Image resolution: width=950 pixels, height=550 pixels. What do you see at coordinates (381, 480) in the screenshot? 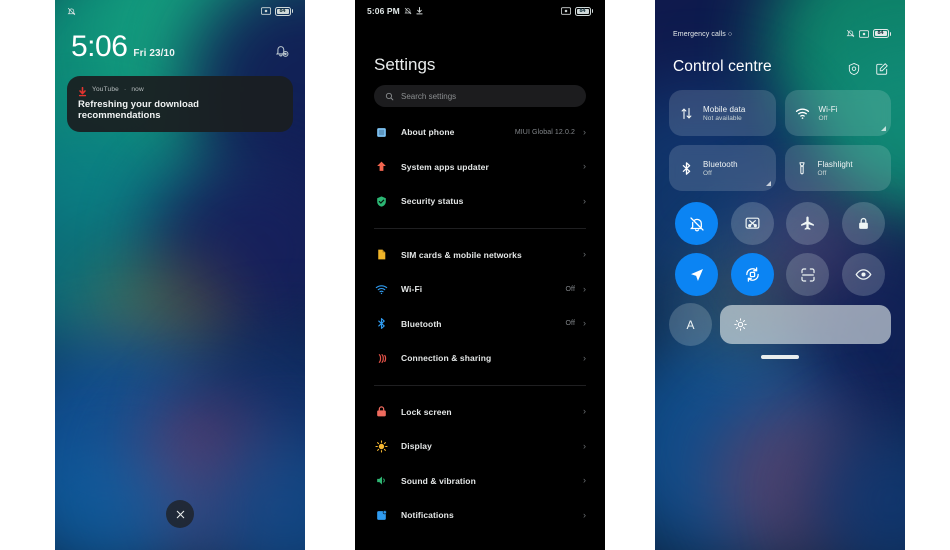
I see `sound-vibration-icon` at bounding box center [381, 480].